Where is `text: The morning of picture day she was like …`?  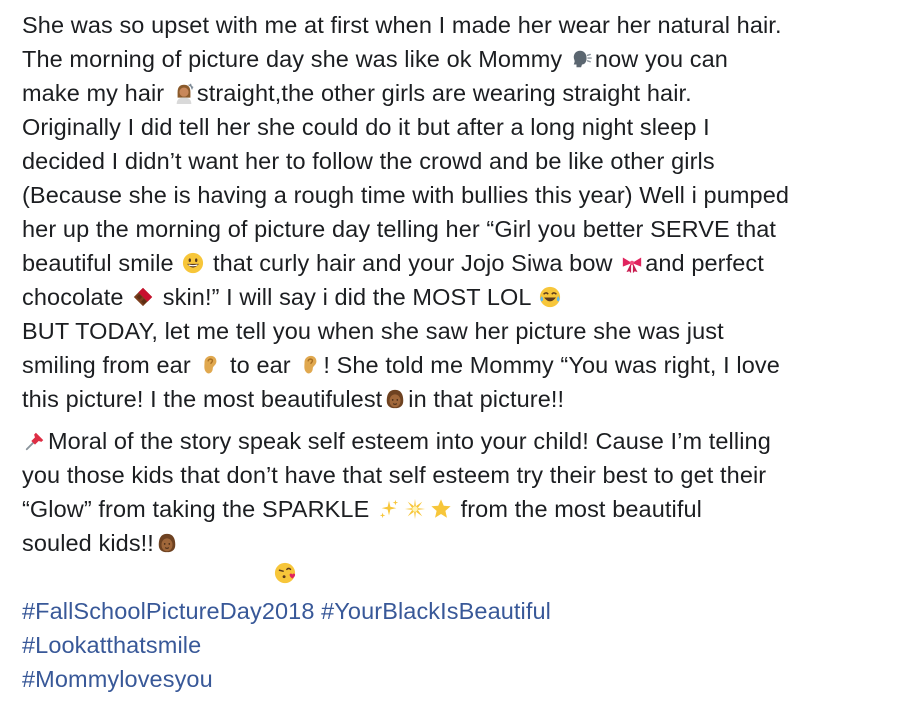 text: The morning of picture day she was like … is located at coordinates (295, 59).